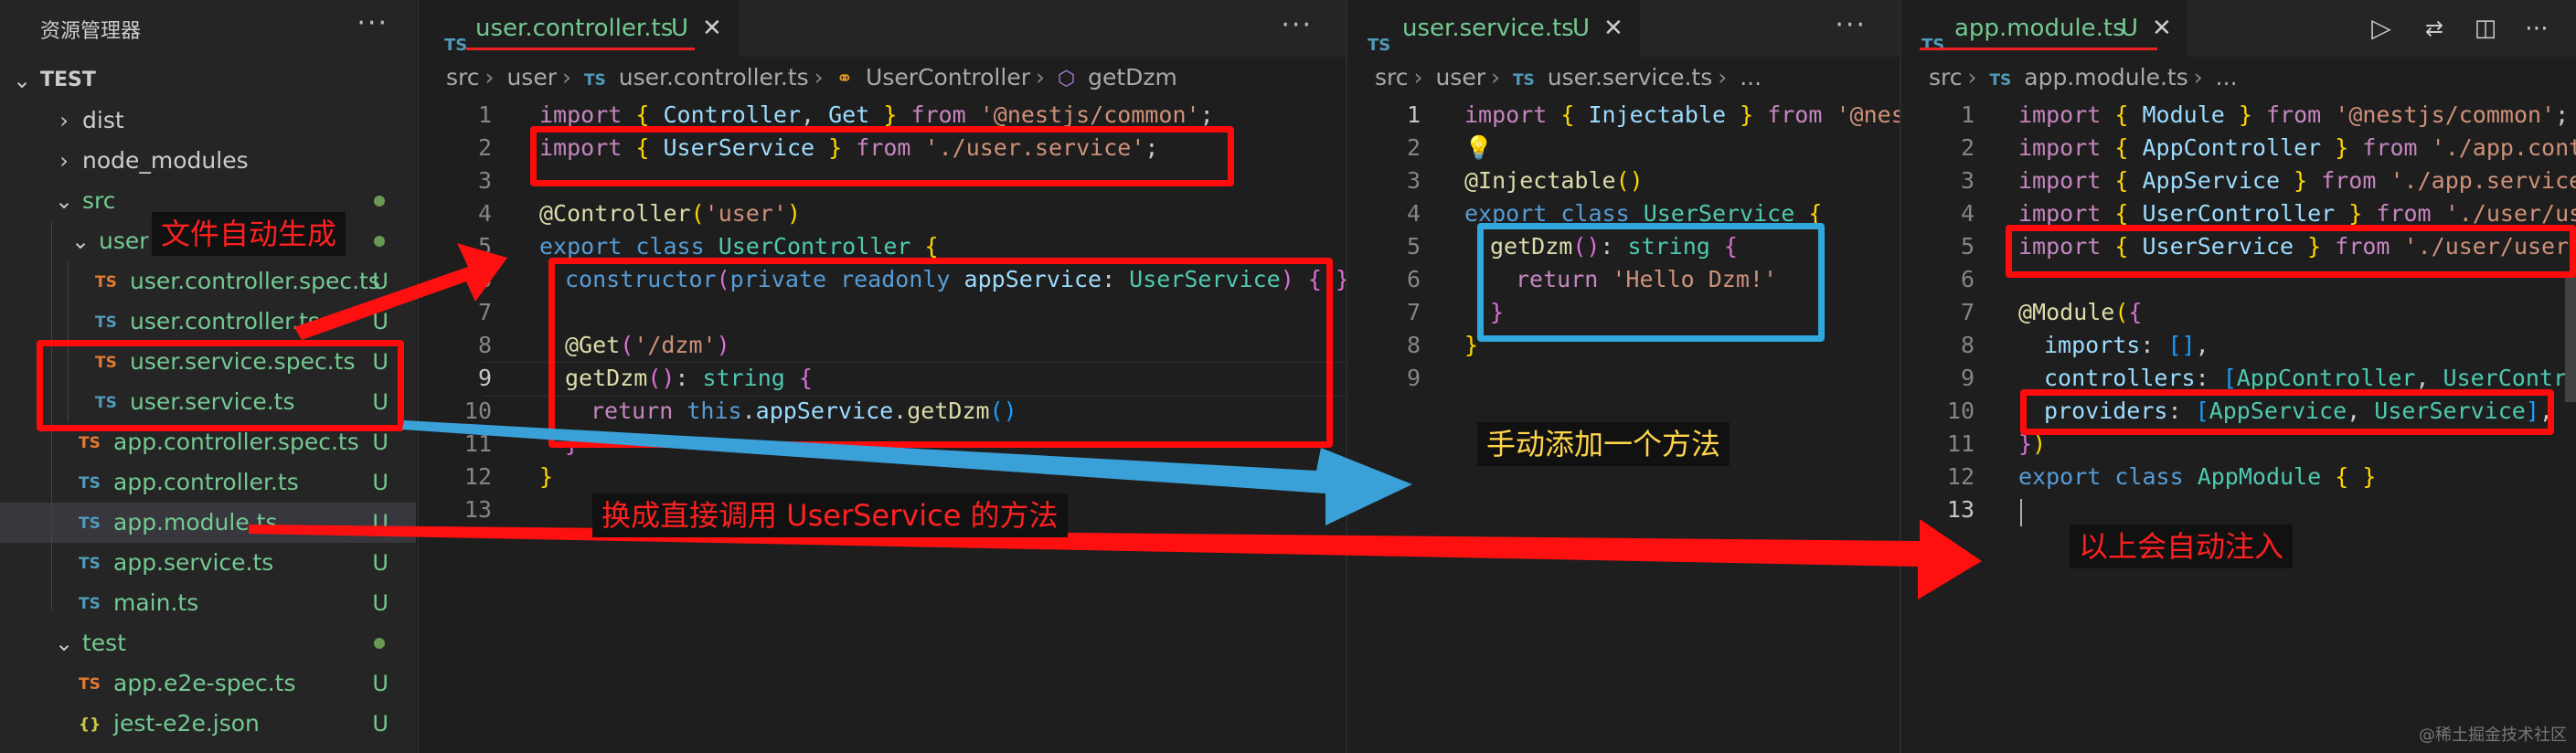 The image size is (2576, 753). Describe the element at coordinates (1603, 444) in the screenshot. I see `annotation-manual-add: 手动添加一个方法` at that location.